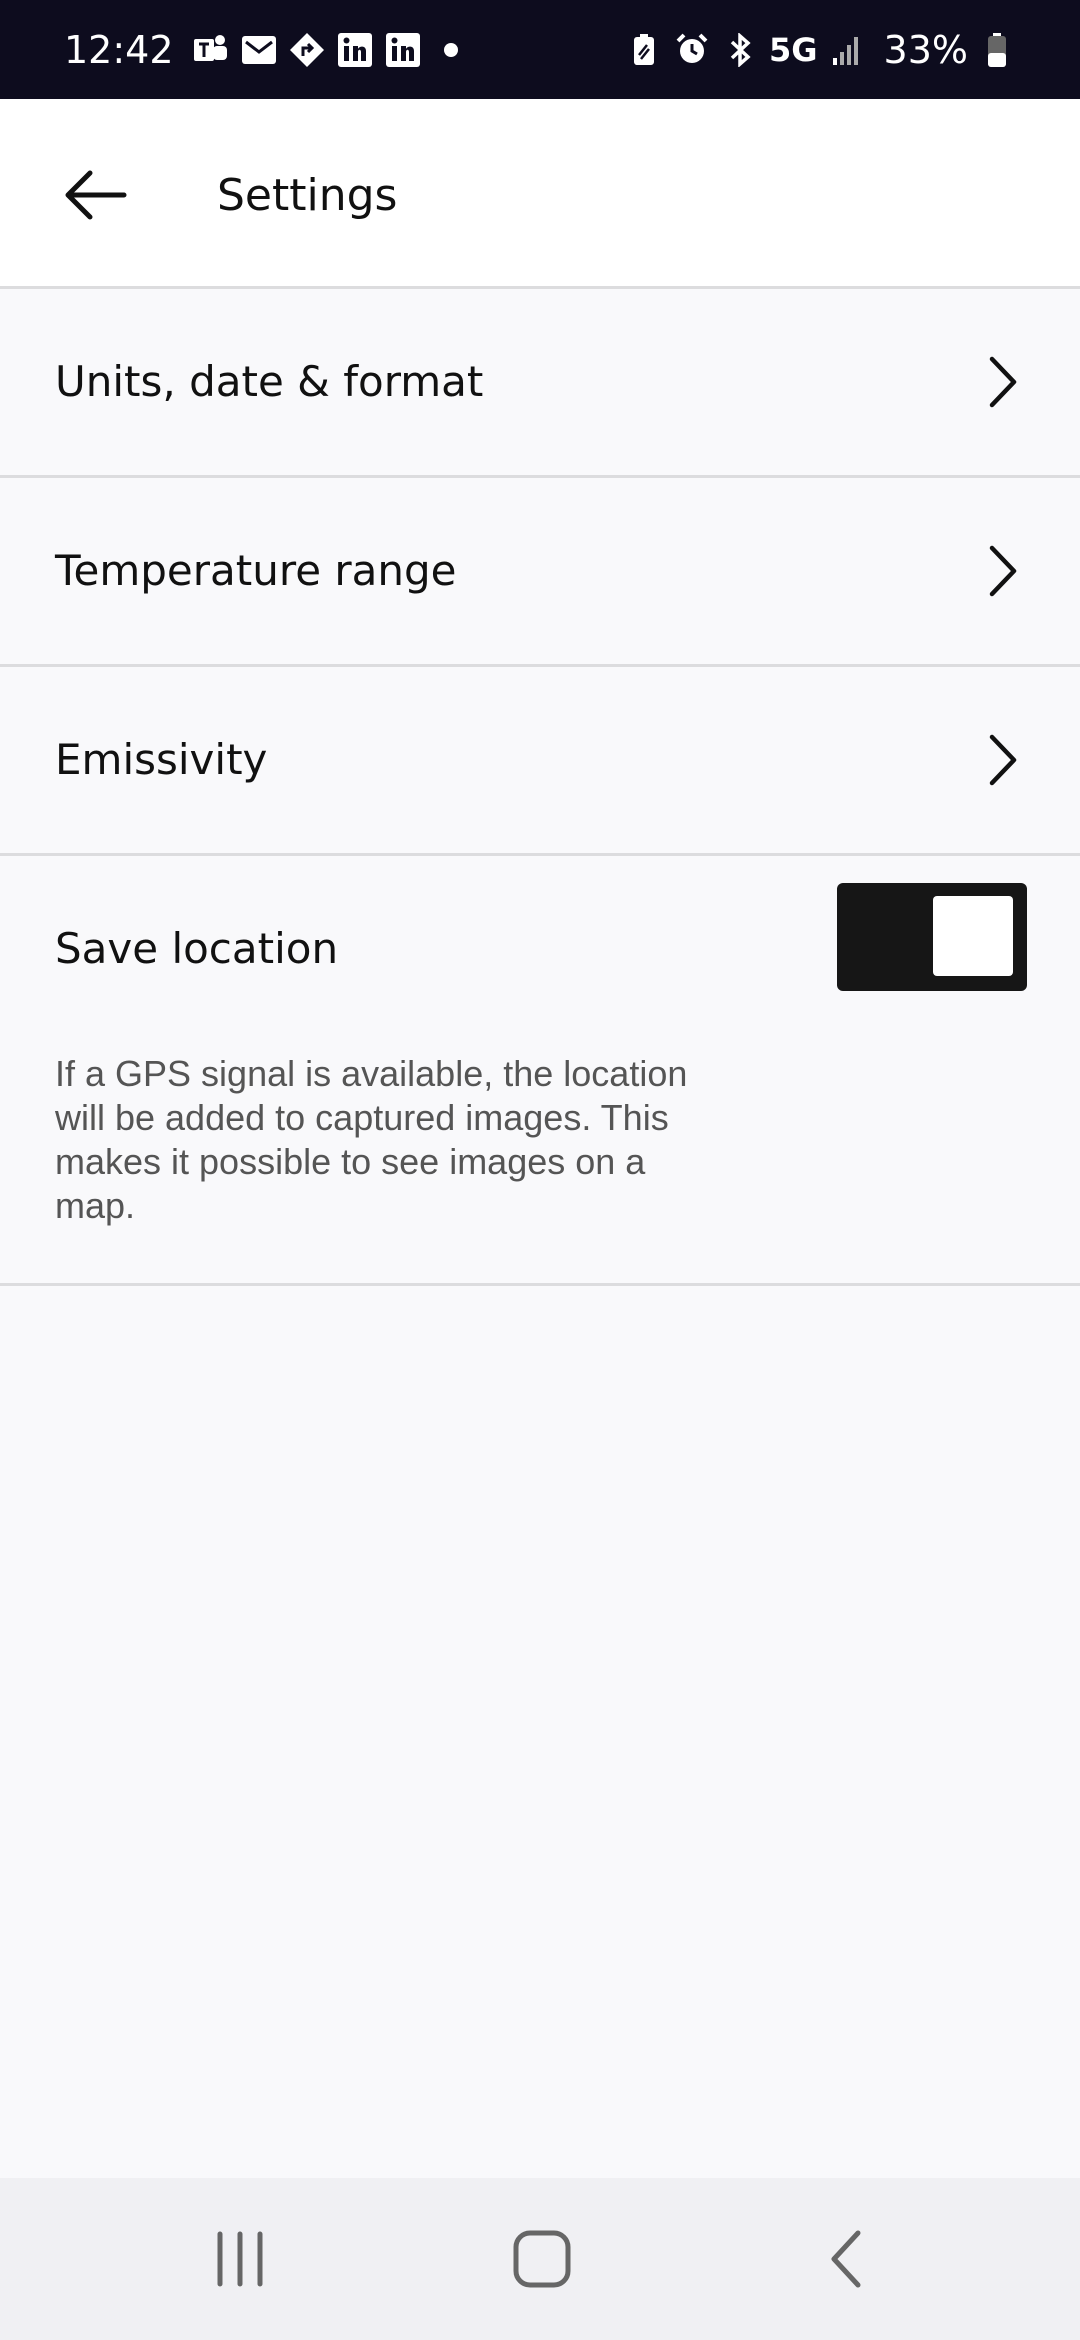 Image resolution: width=1080 pixels, height=2340 pixels. What do you see at coordinates (740, 50) in the screenshot?
I see `bluetooth-icon` at bounding box center [740, 50].